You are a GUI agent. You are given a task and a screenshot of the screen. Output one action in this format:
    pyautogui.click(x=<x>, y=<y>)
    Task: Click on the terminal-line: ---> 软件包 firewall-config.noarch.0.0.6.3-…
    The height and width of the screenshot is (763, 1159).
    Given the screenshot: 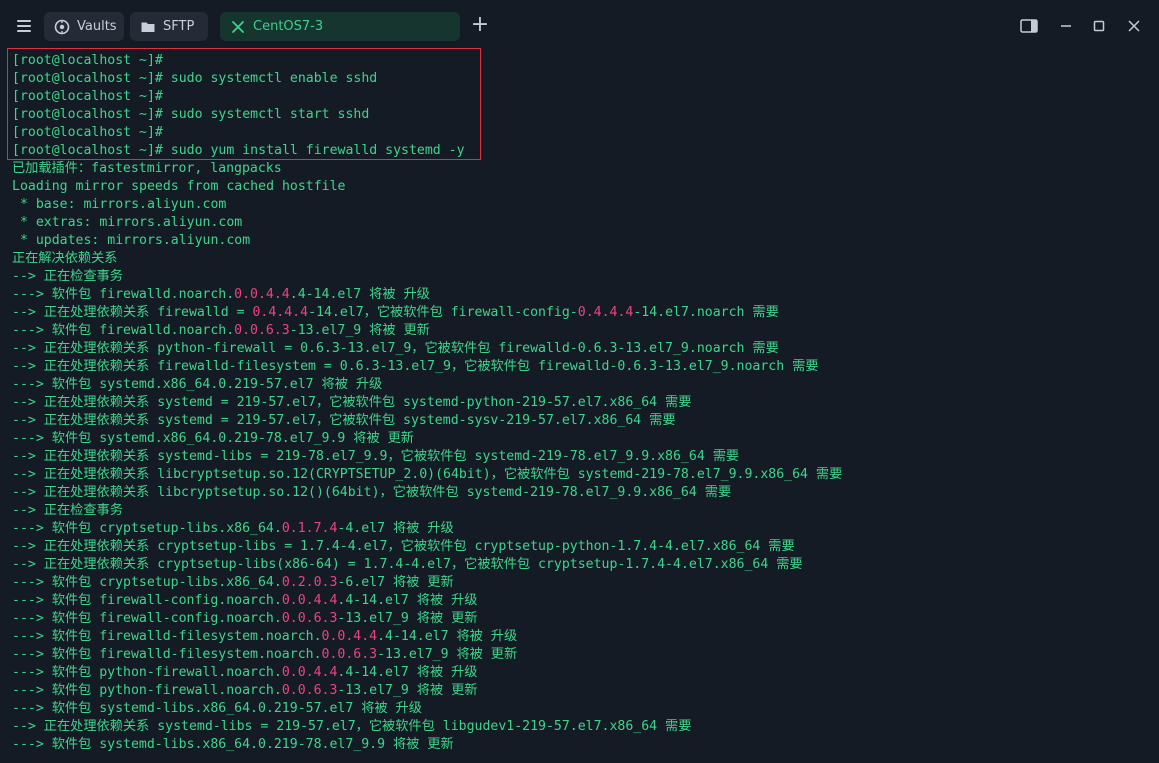 What is the action you would take?
    pyautogui.click(x=582, y=619)
    